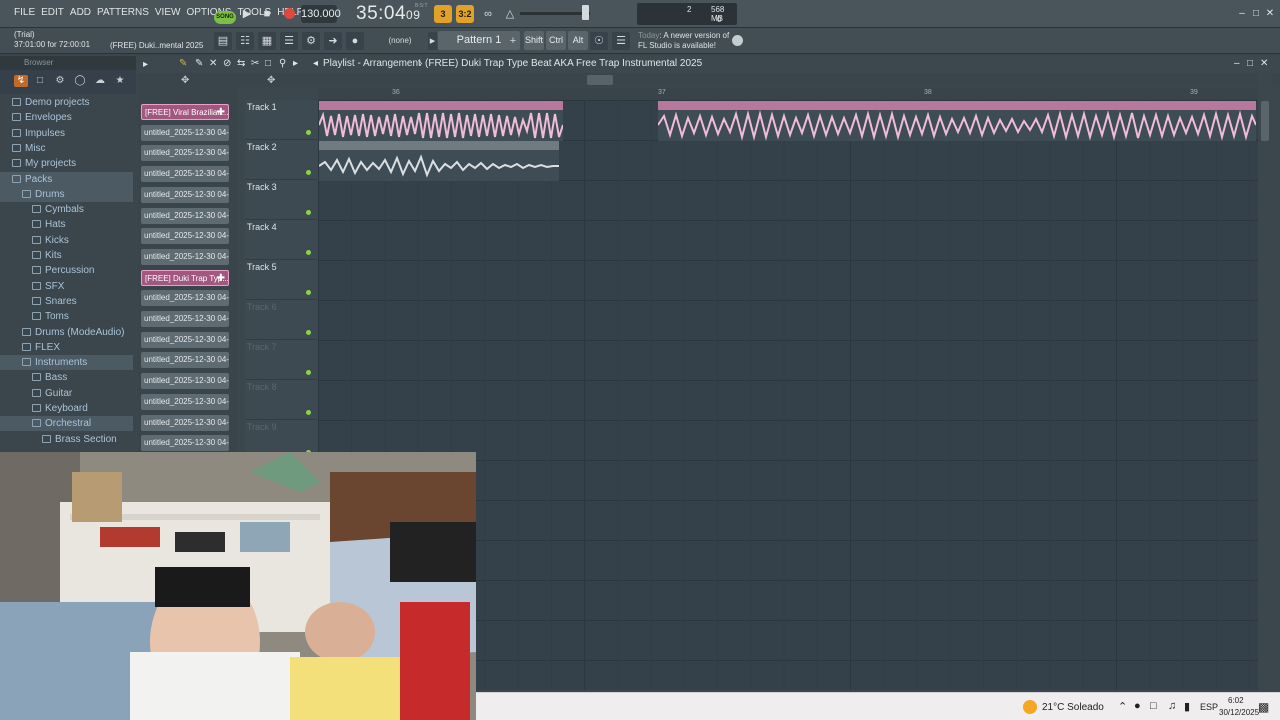 This screenshot has width=1280, height=720. I want to click on playlist-view-icon: ▤, so click(223, 41).